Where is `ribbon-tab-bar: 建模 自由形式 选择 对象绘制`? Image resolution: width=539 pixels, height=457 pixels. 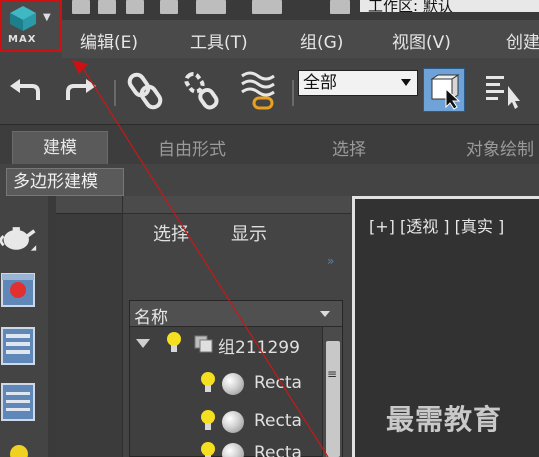
ribbon-tab-bar: 建模 自由形式 选择 对象绘制 is located at coordinates (269, 144).